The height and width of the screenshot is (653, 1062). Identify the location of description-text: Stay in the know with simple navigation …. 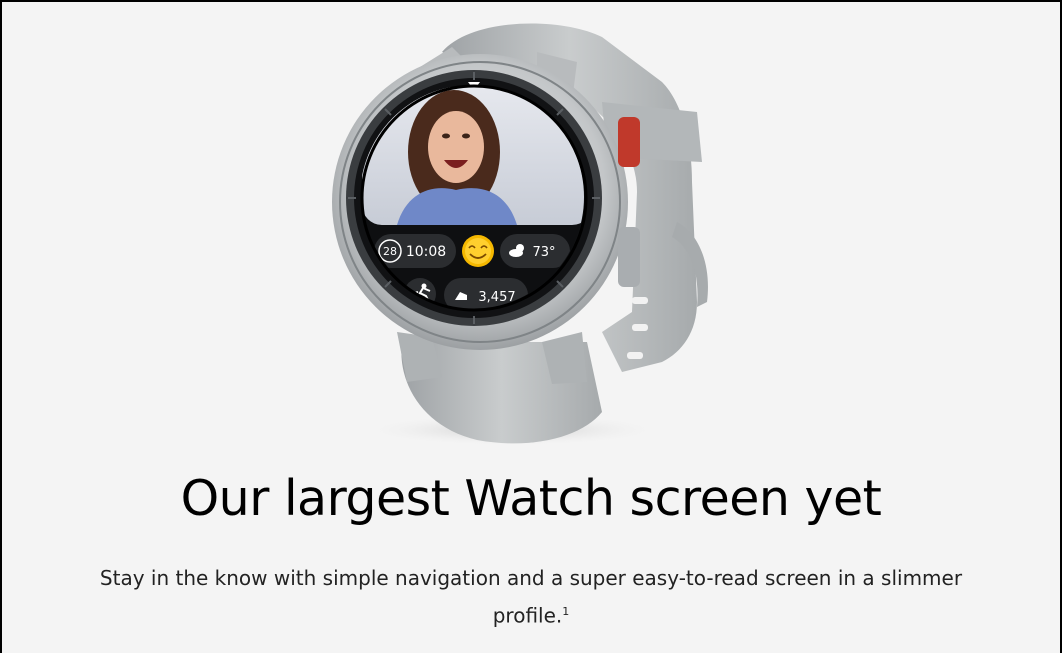
(531, 597).